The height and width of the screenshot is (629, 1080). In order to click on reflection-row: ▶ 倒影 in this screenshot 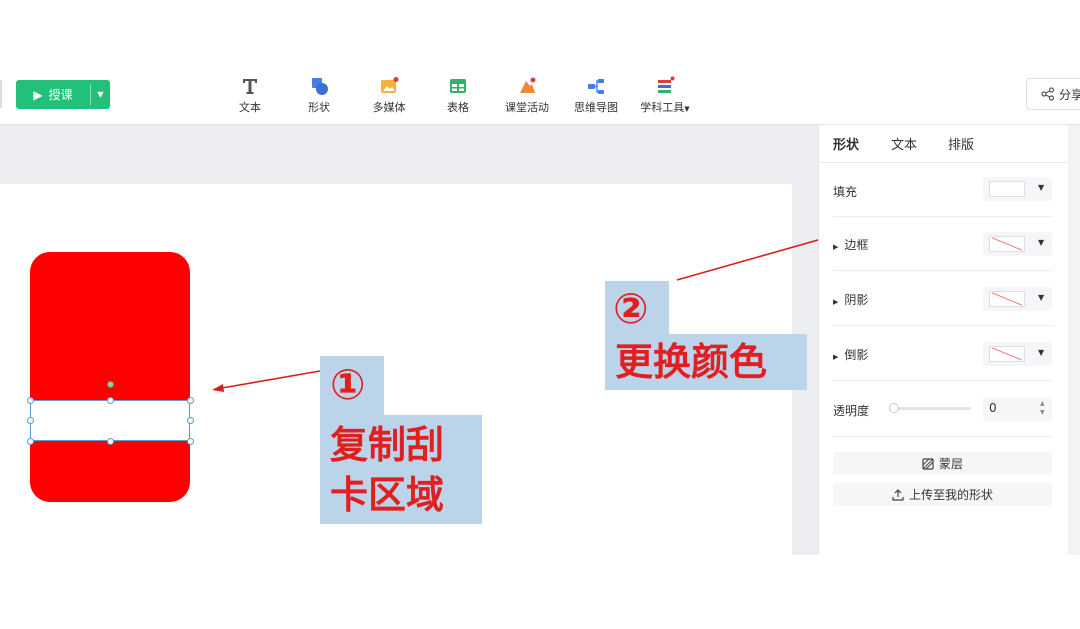, I will do `click(850, 354)`.